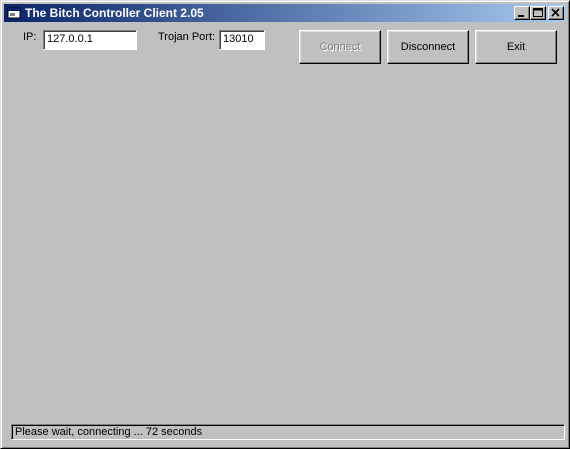  What do you see at coordinates (428, 47) in the screenshot?
I see `disconnect-button: Disconnect` at bounding box center [428, 47].